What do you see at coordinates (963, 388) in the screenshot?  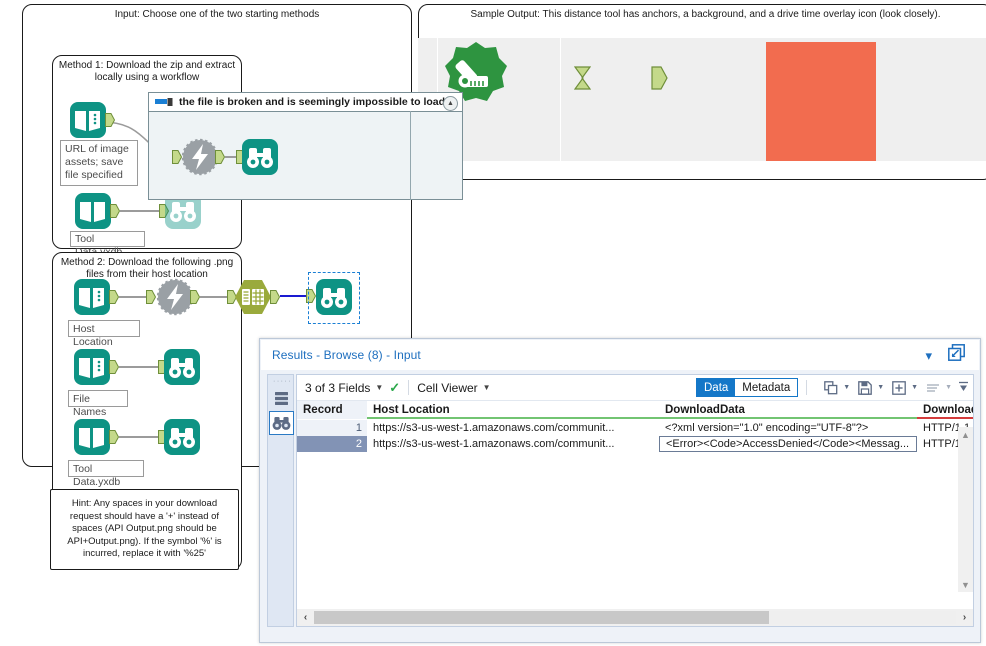 I see `overflow-icon` at bounding box center [963, 388].